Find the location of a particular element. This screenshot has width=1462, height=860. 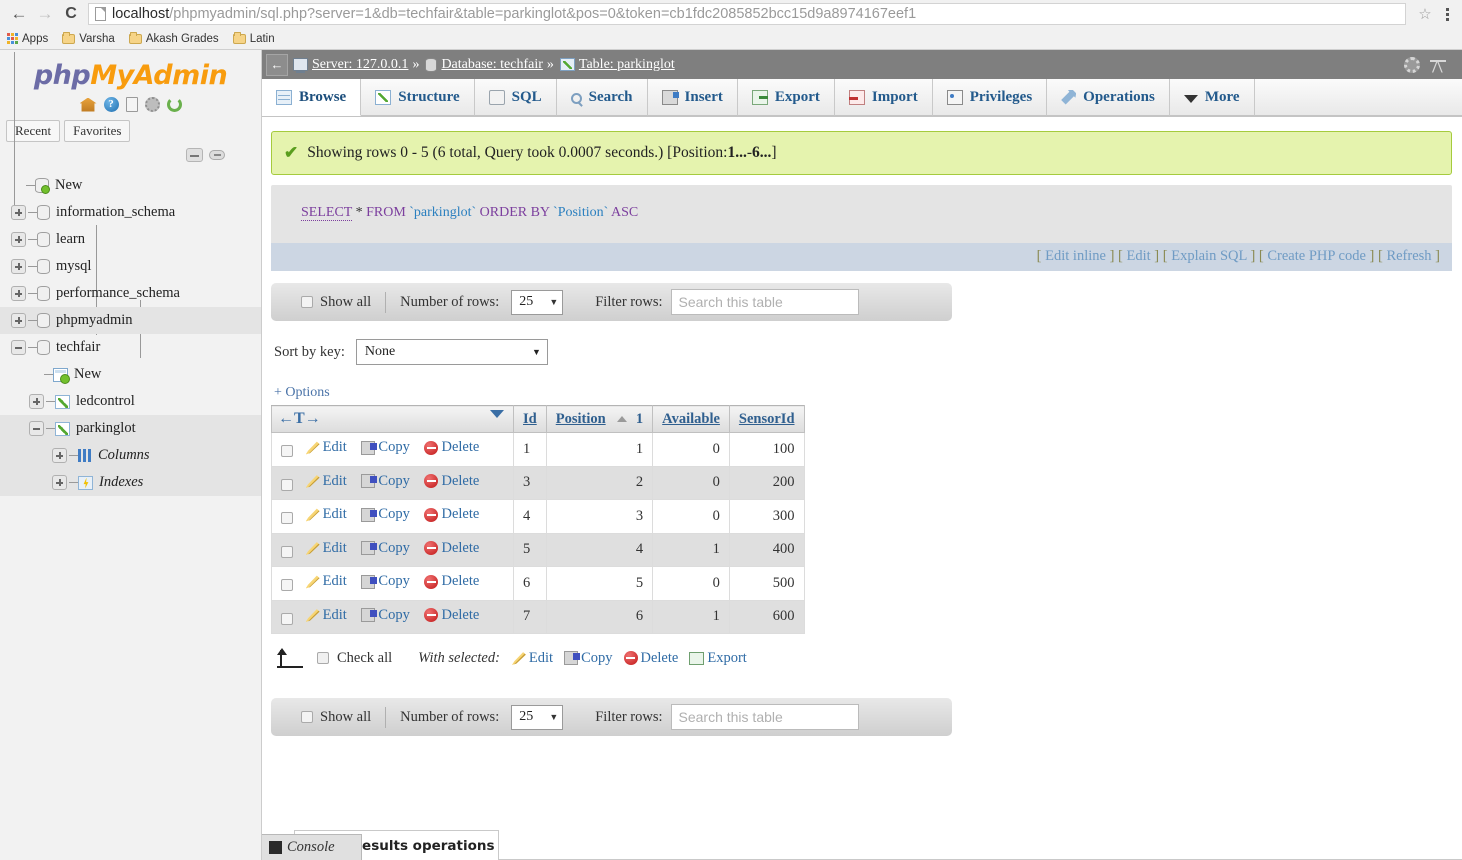

table-header-id: Id is located at coordinates (530, 419).